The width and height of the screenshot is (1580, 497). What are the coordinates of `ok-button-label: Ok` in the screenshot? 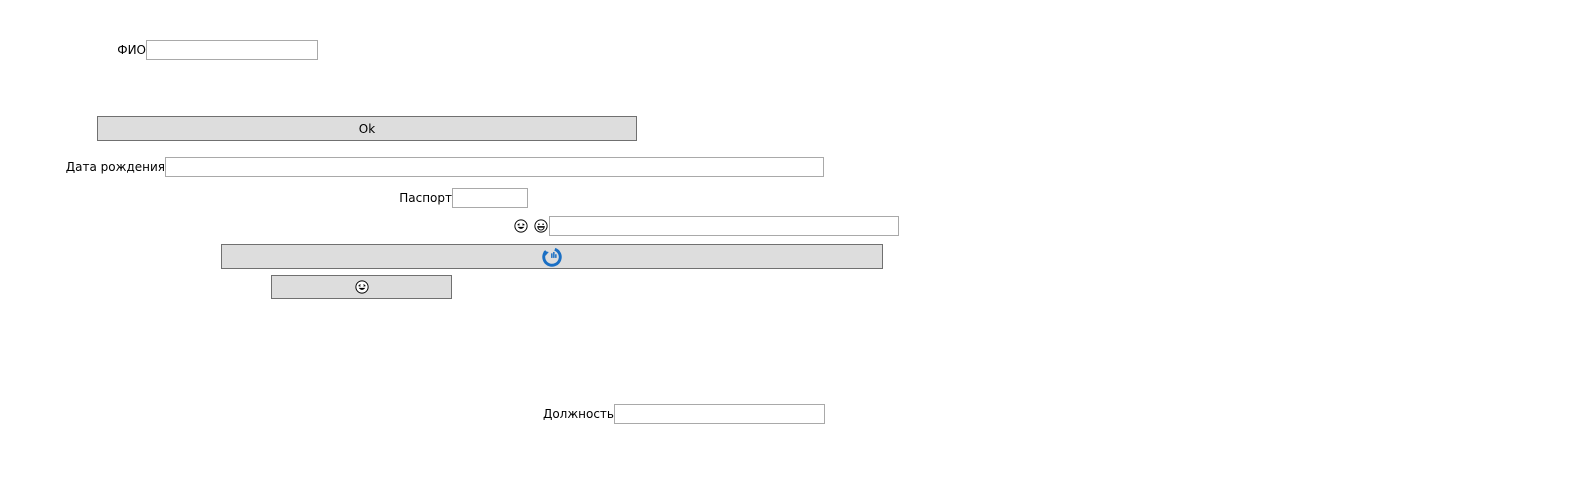 It's located at (367, 128).